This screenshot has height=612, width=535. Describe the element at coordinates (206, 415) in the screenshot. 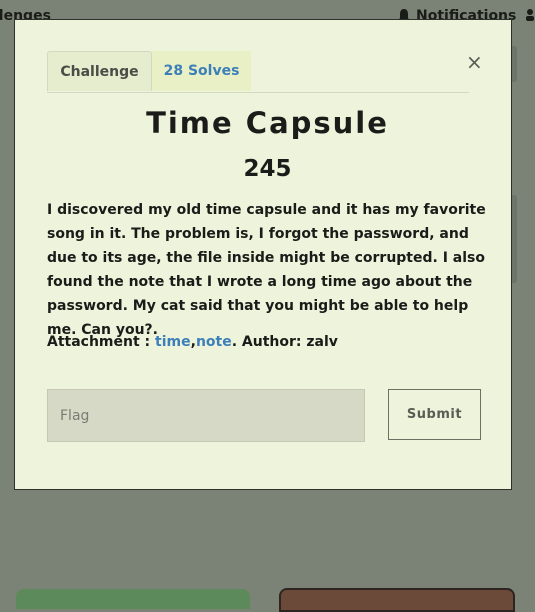

I see `flag-input` at that location.